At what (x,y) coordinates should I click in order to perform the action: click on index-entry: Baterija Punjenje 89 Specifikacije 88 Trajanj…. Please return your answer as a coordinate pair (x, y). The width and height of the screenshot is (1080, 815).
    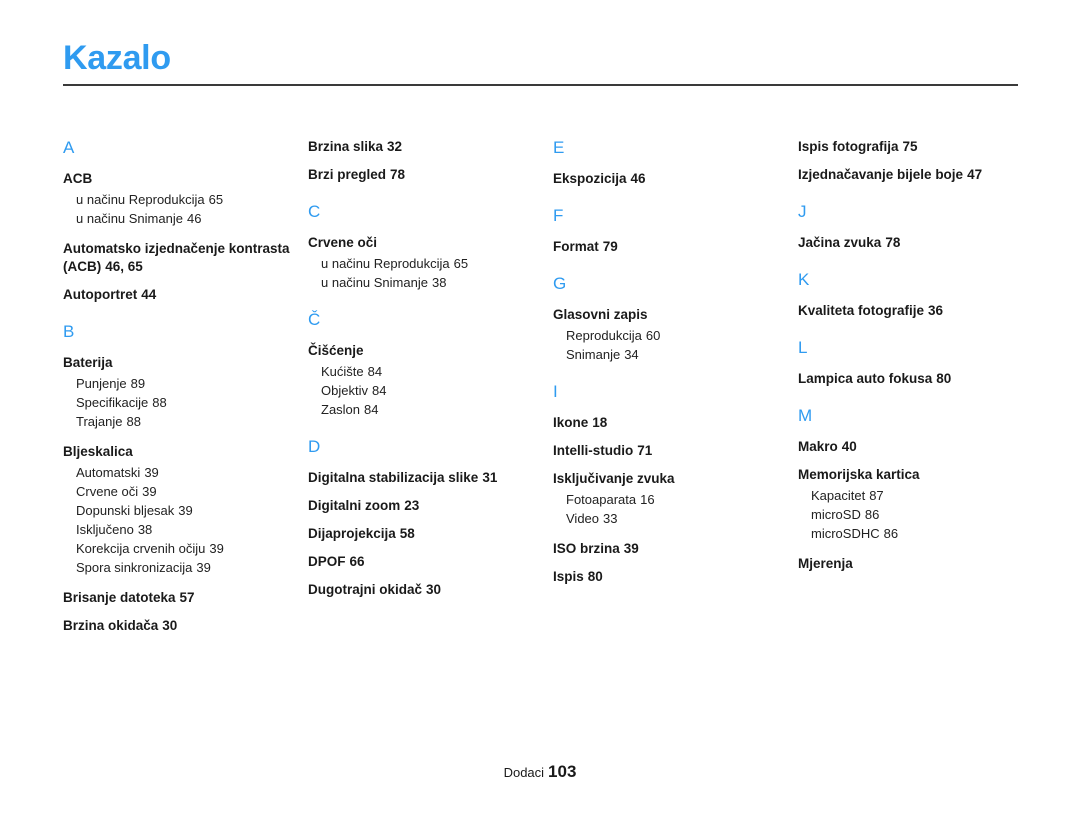
    Looking at the image, I should click on (185, 392).